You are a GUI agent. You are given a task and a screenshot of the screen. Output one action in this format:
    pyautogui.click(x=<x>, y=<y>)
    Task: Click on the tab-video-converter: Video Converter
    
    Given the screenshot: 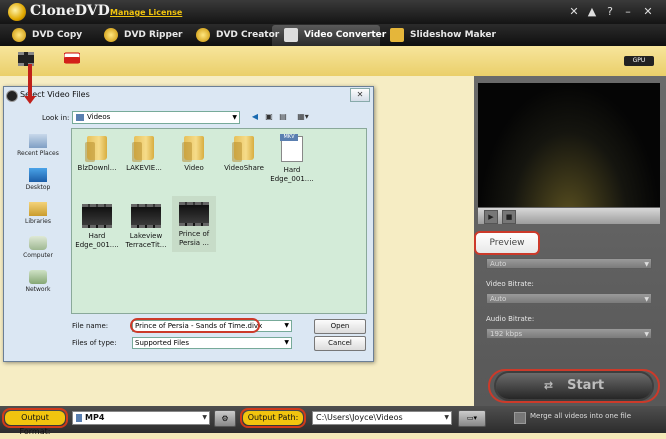 What is the action you would take?
    pyautogui.click(x=335, y=35)
    